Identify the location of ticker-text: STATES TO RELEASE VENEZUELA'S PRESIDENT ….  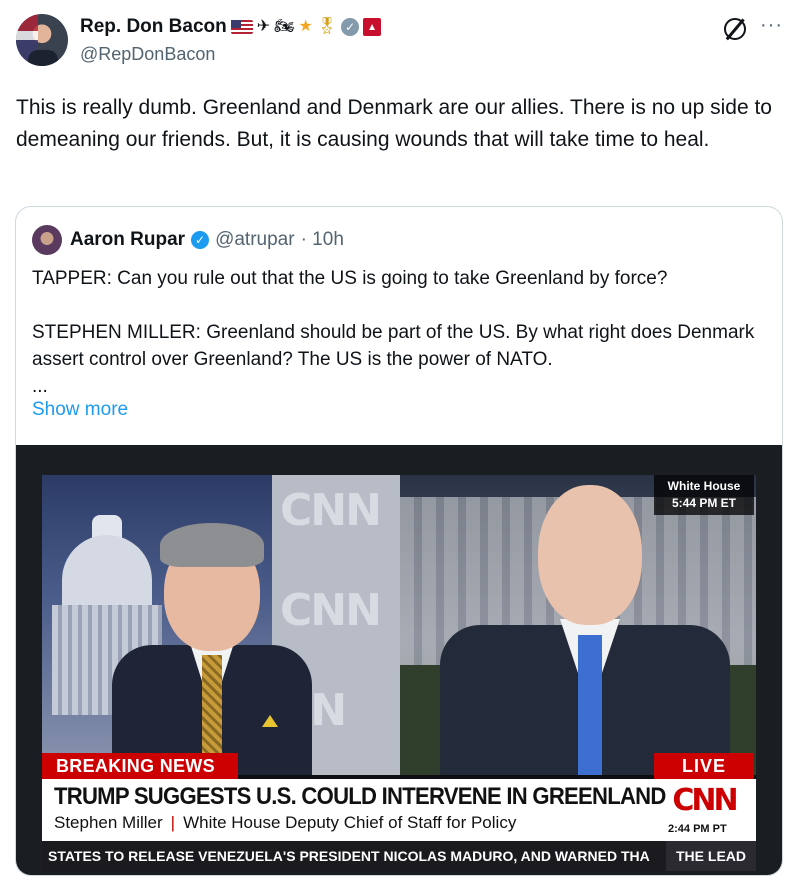
(349, 856).